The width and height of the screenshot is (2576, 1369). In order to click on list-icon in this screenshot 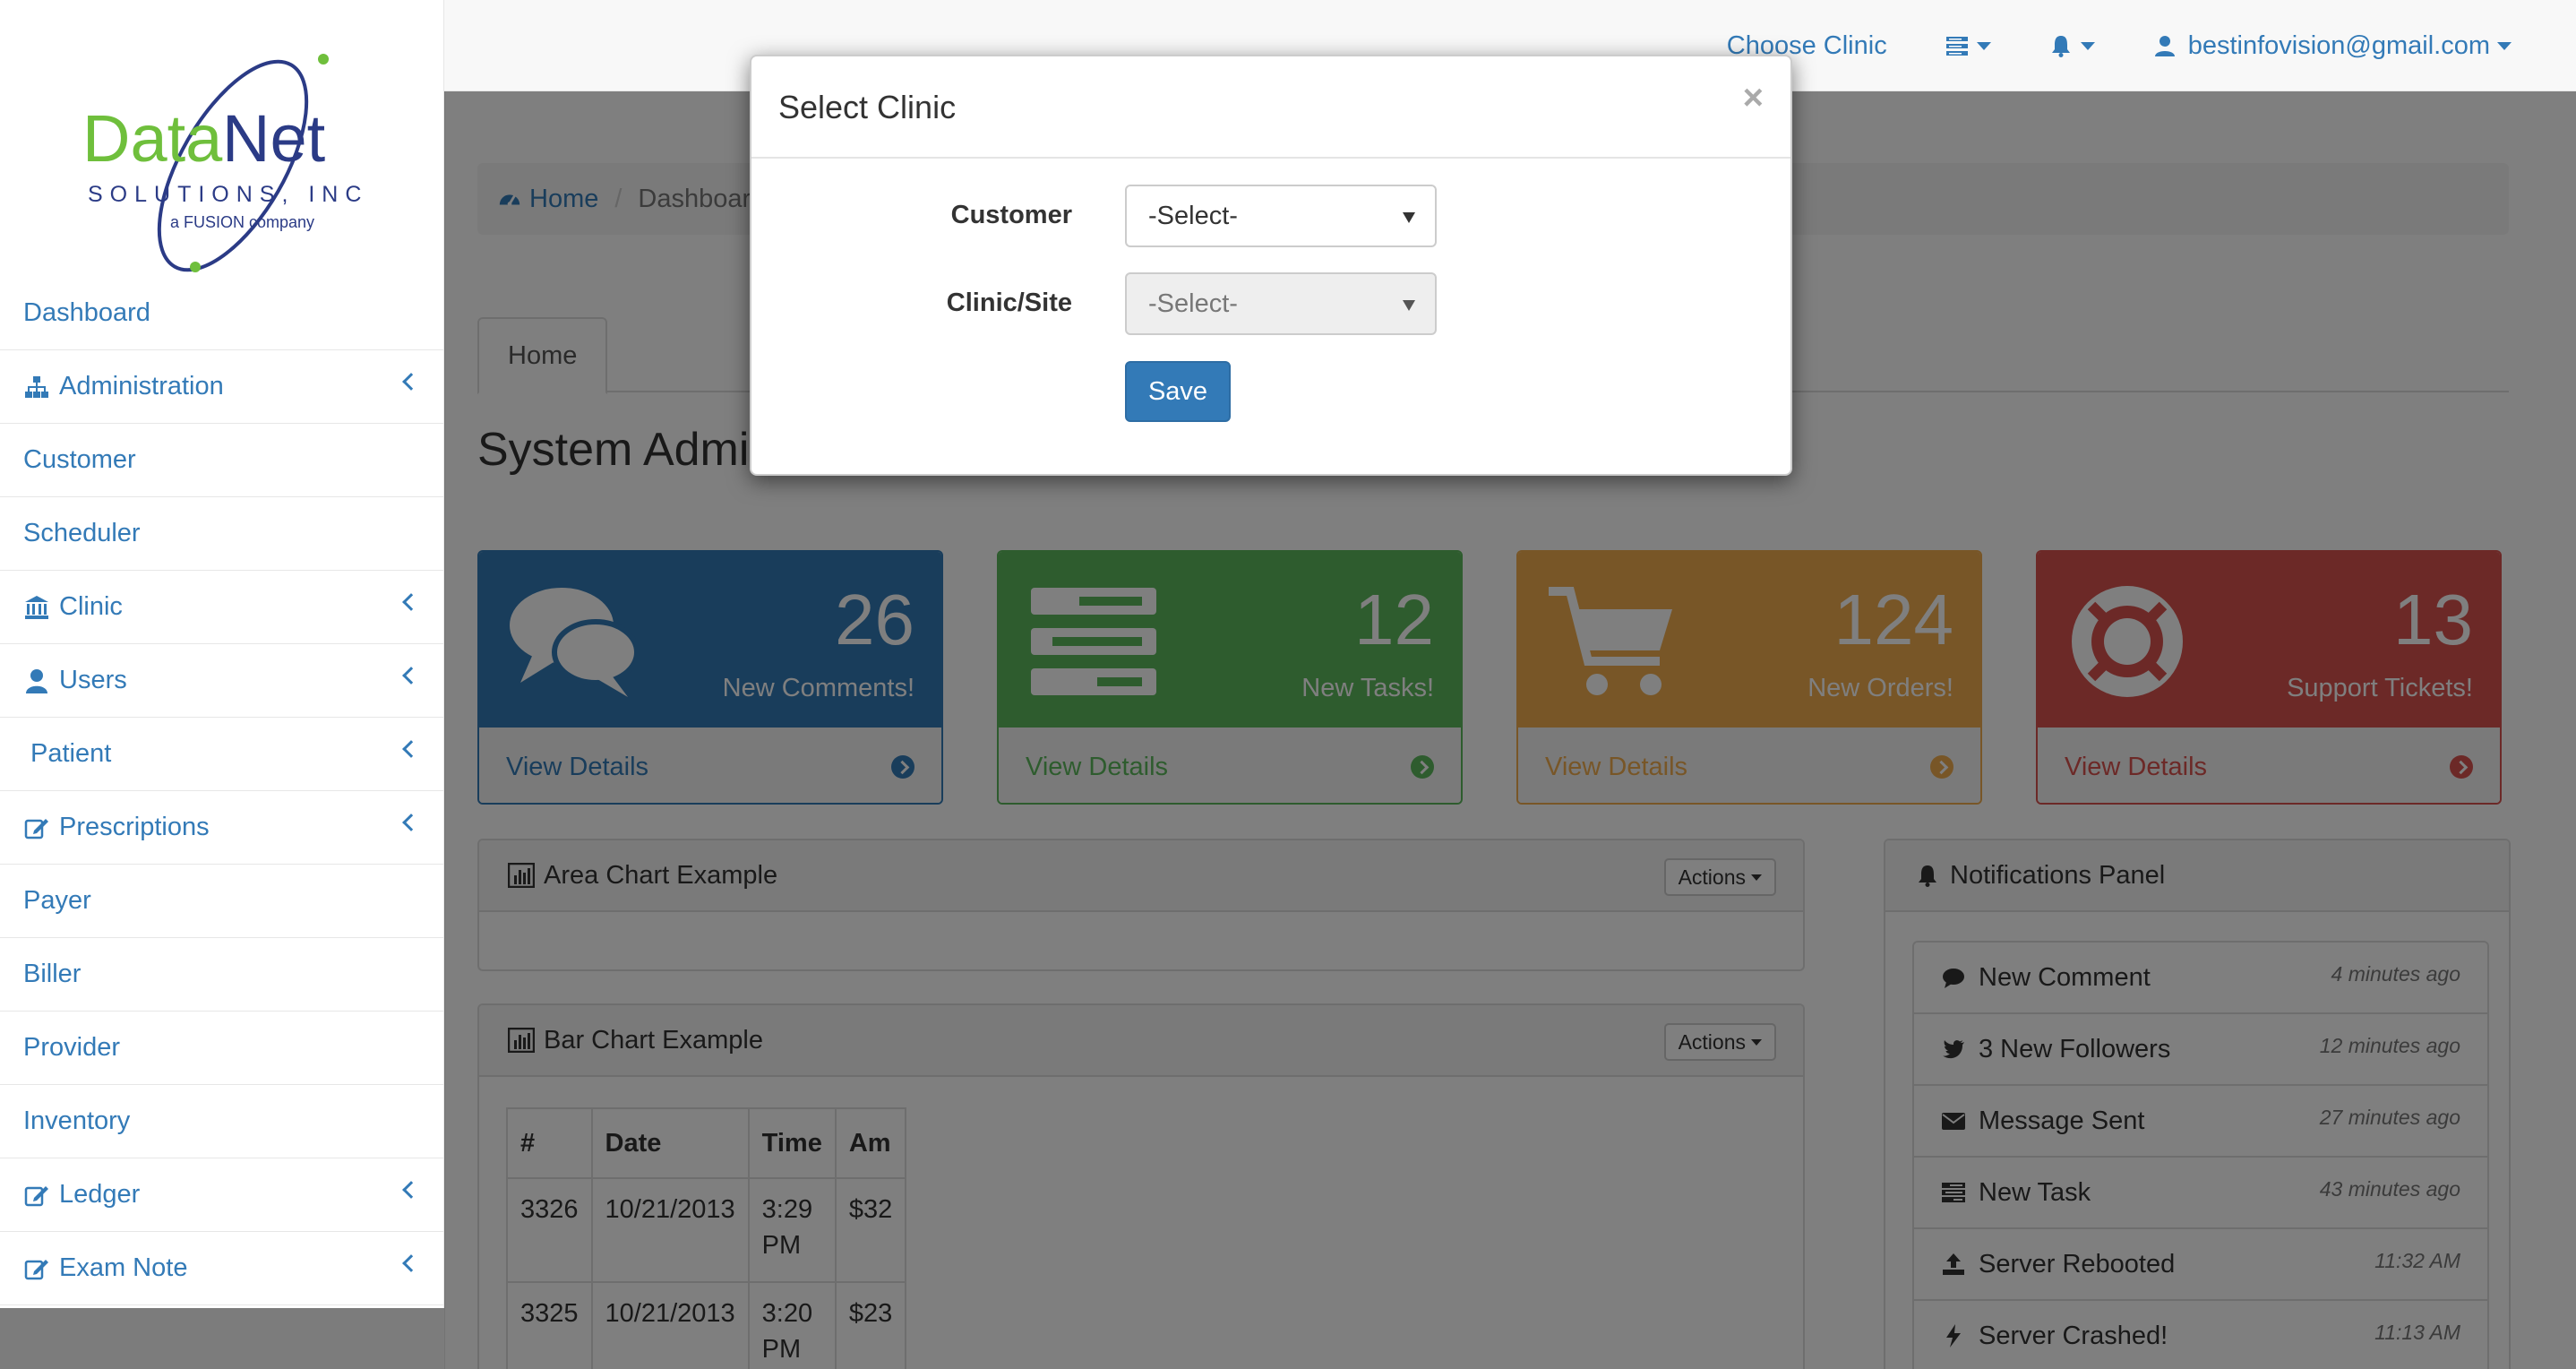, I will do `click(1956, 46)`.